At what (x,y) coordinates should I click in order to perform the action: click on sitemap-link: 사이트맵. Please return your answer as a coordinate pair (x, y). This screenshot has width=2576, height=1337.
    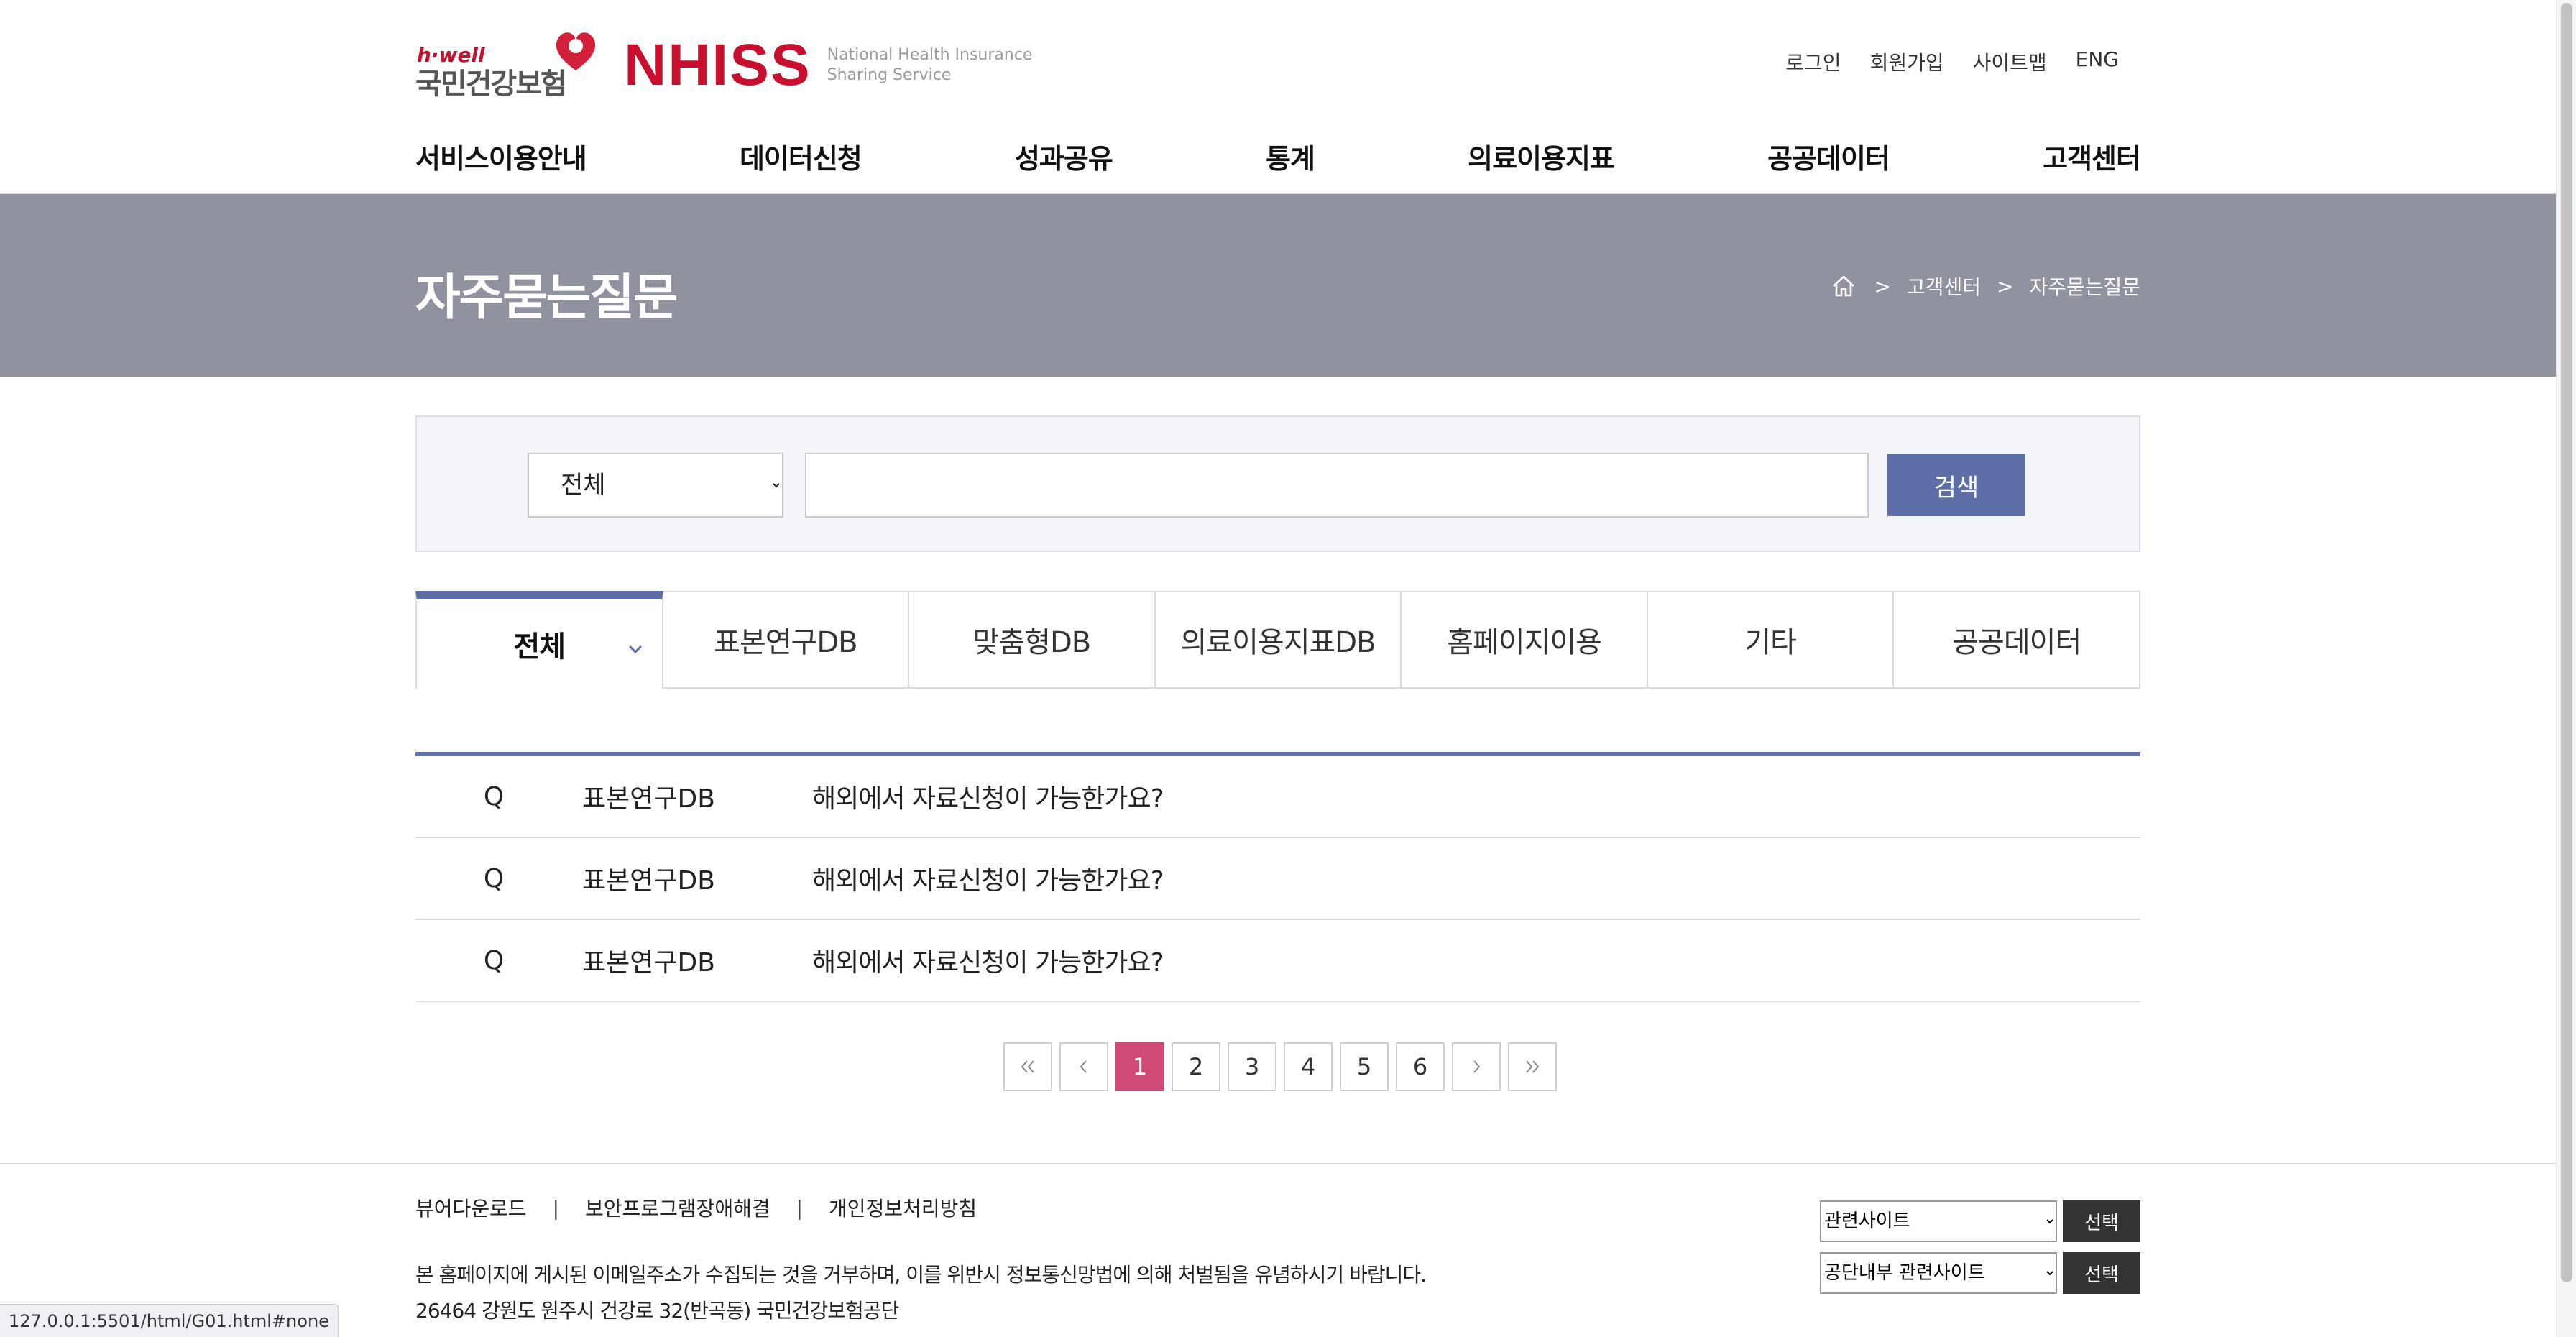
    Looking at the image, I should click on (2010, 61).